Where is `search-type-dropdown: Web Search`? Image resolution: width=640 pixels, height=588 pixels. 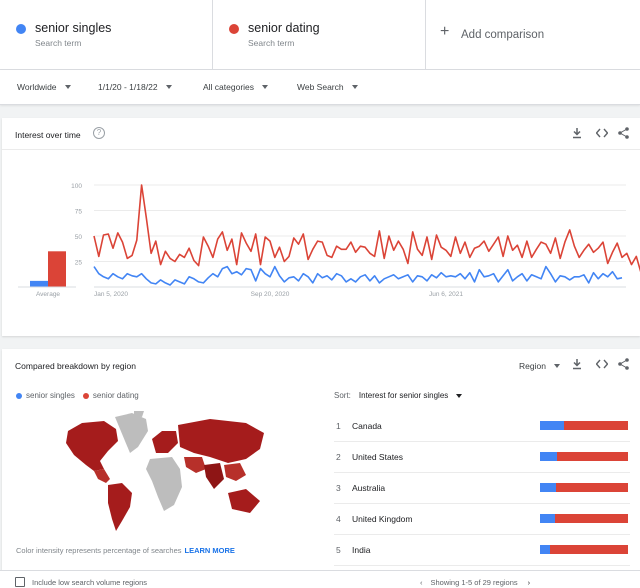
search-type-dropdown: Web Search is located at coordinates (327, 87).